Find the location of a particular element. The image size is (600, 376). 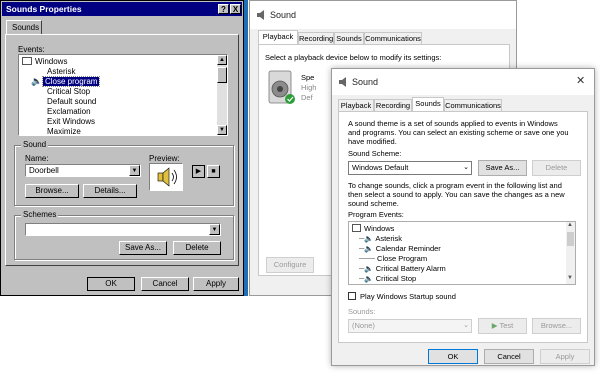

event-label: Default sound is located at coordinates (72, 101).